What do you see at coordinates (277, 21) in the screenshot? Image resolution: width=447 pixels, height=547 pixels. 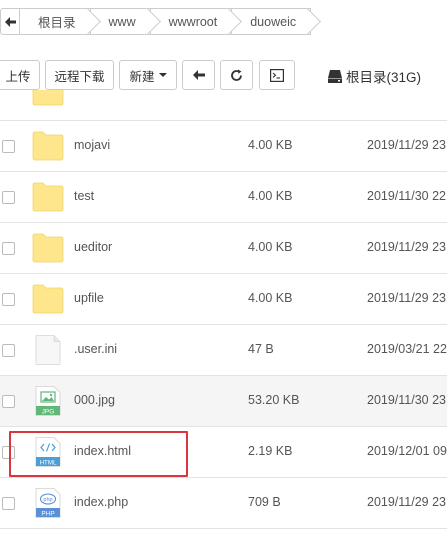 I see `breadcrumb-item-duoweic: duoweic` at bounding box center [277, 21].